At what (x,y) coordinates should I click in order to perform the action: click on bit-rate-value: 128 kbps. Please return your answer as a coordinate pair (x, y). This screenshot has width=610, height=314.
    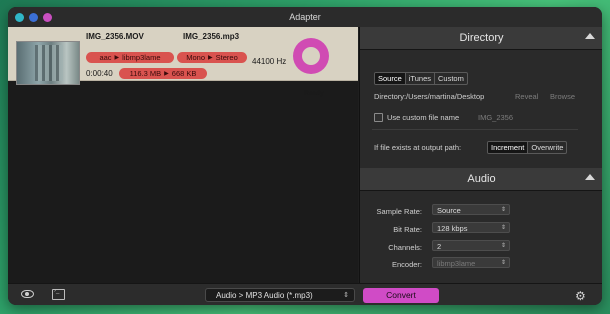
    Looking at the image, I should click on (452, 228).